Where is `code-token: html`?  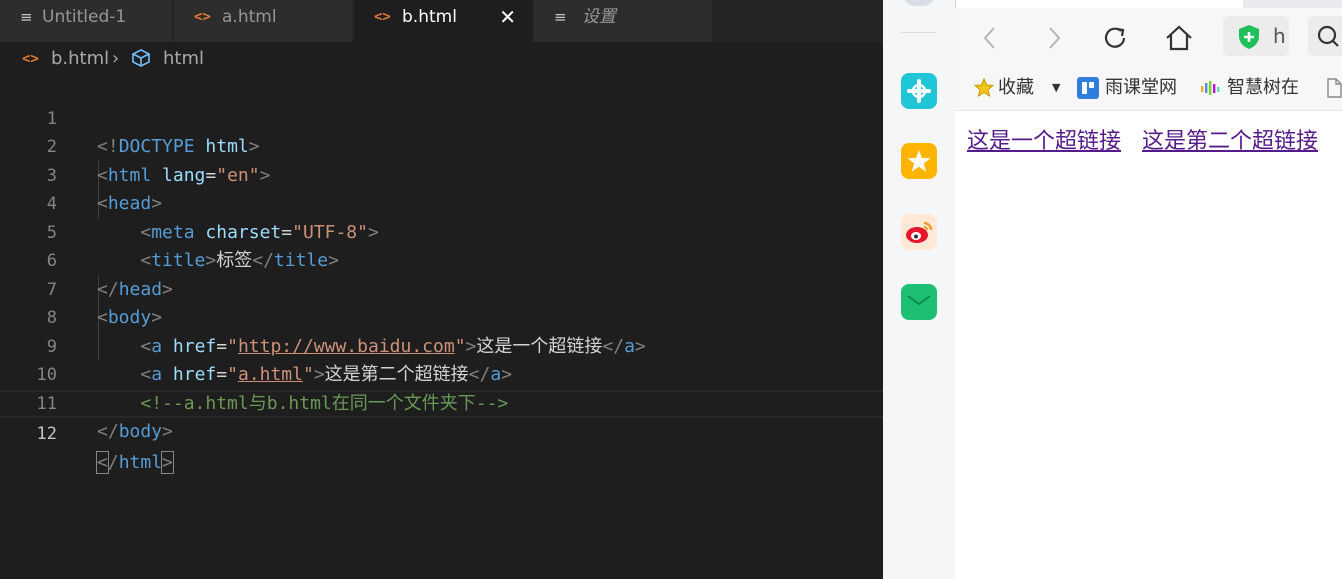
code-token: html is located at coordinates (140, 462).